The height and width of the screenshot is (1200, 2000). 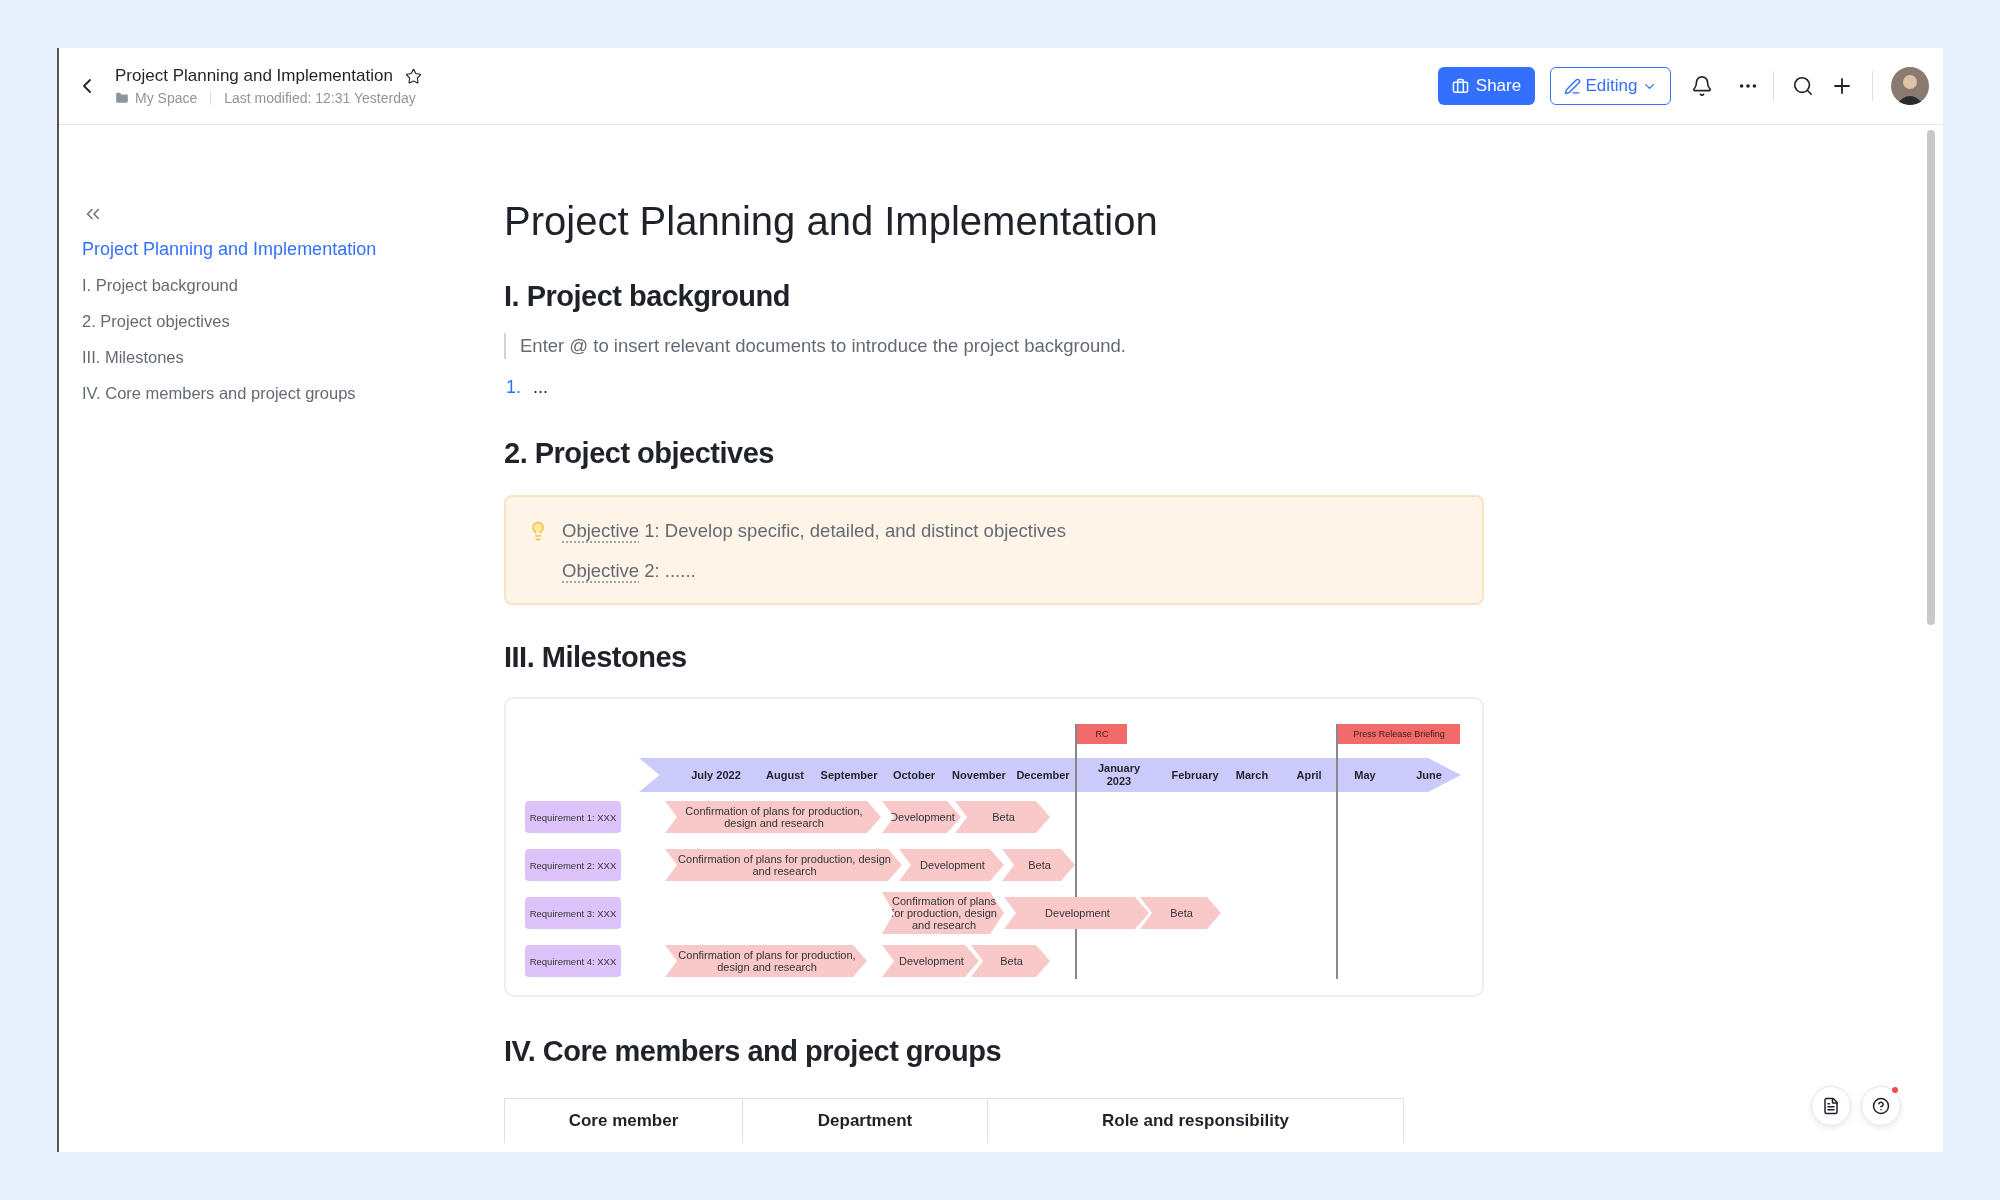 What do you see at coordinates (160, 285) in the screenshot?
I see `outline-item: I. Project background` at bounding box center [160, 285].